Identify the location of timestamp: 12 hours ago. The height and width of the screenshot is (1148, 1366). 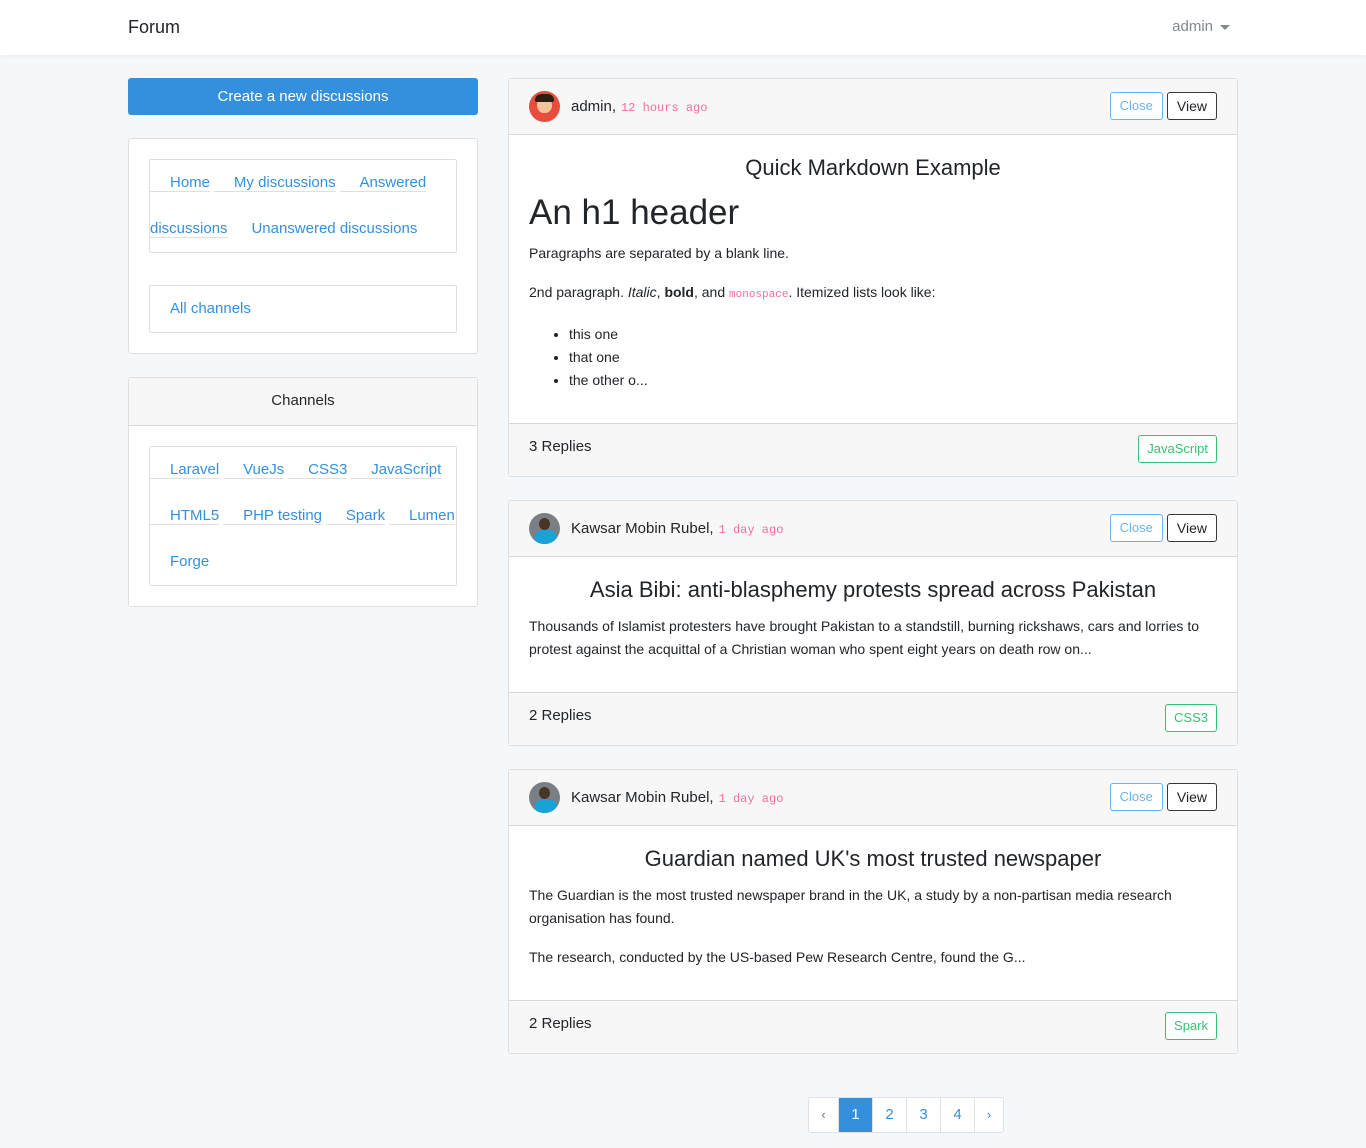
(664, 108).